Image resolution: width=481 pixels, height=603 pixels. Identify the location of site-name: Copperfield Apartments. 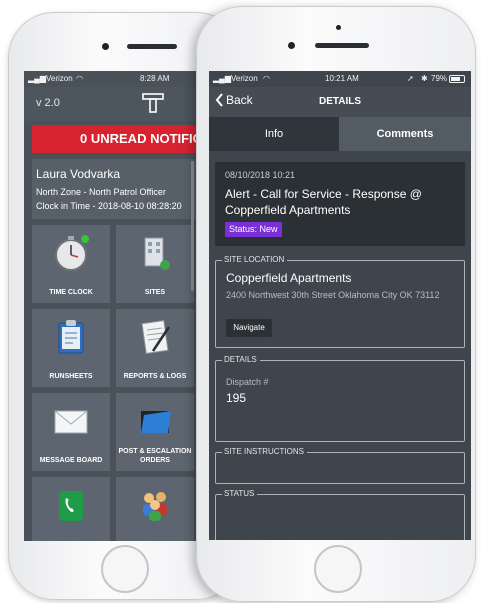
(289, 278).